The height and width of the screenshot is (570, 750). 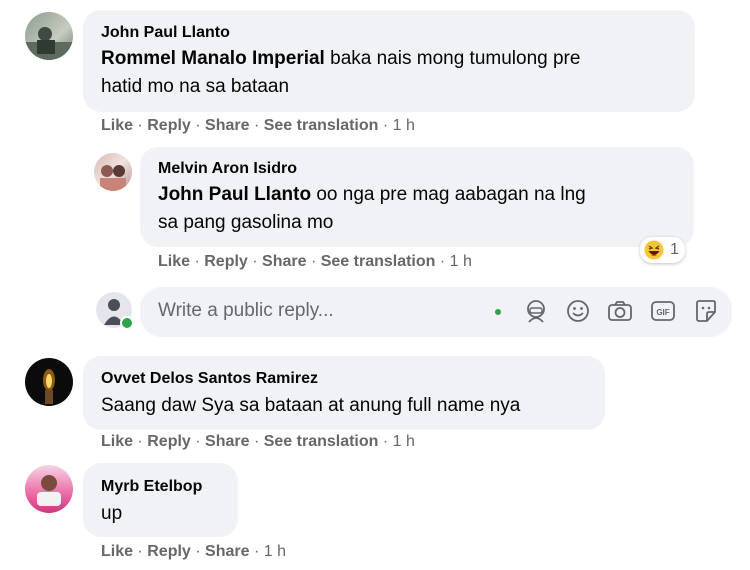 What do you see at coordinates (227, 169) in the screenshot?
I see `comment-author: Melvin Aron Isidro` at bounding box center [227, 169].